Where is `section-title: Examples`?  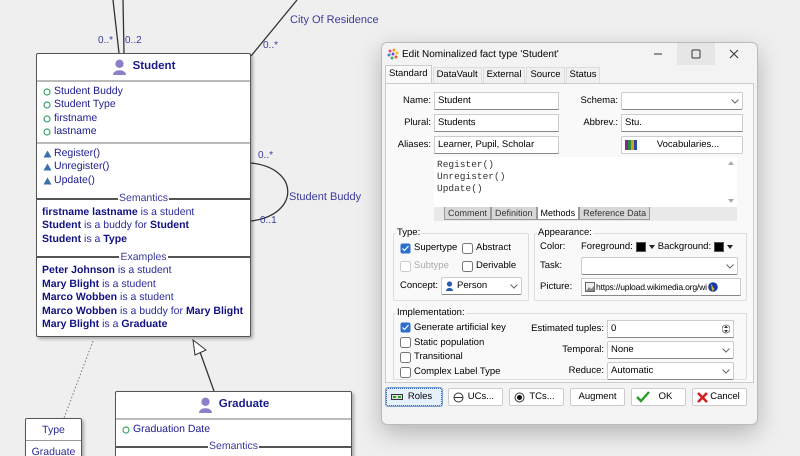 section-title: Examples is located at coordinates (143, 257).